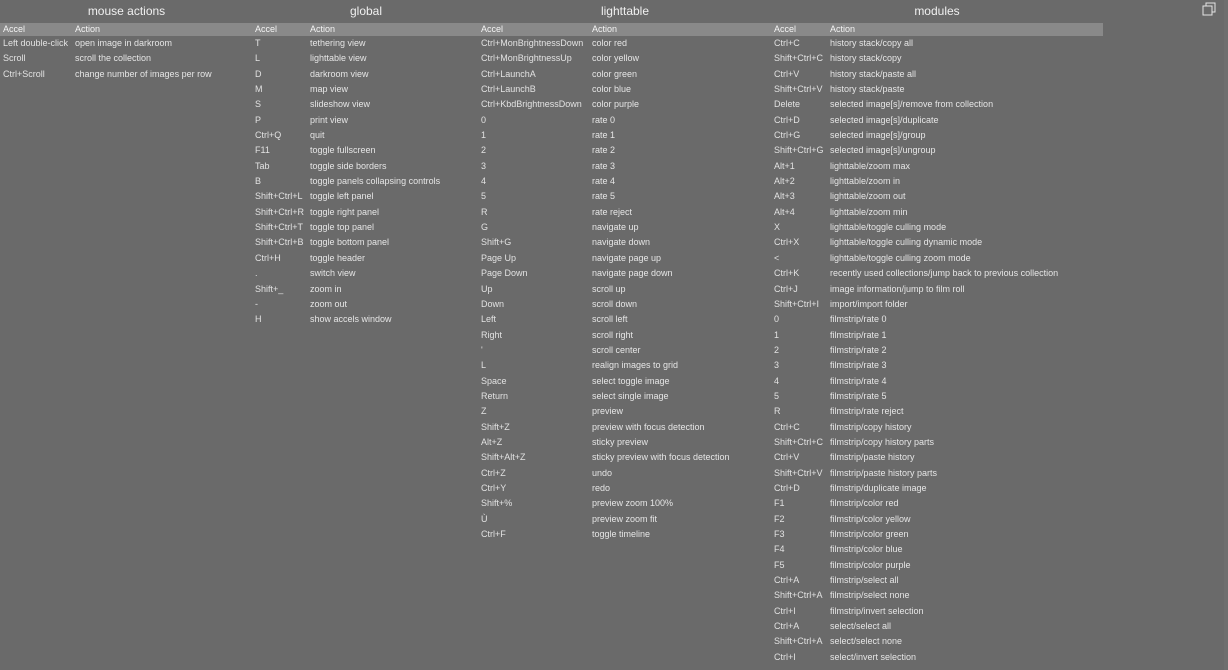 The height and width of the screenshot is (670, 1228). I want to click on action-label: history stack/copy, so click(866, 58).